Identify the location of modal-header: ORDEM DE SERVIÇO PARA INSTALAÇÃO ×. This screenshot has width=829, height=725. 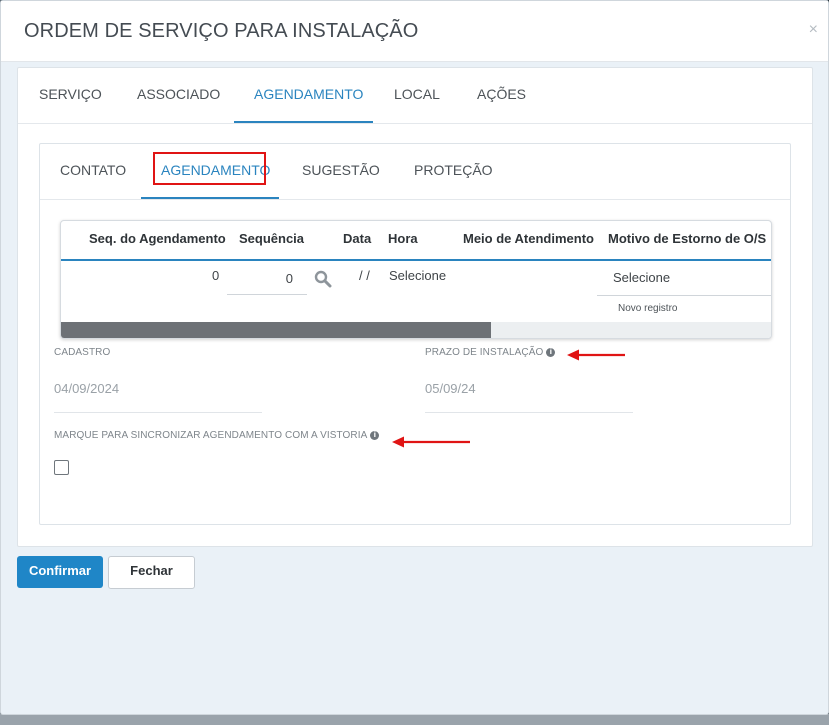
(414, 31).